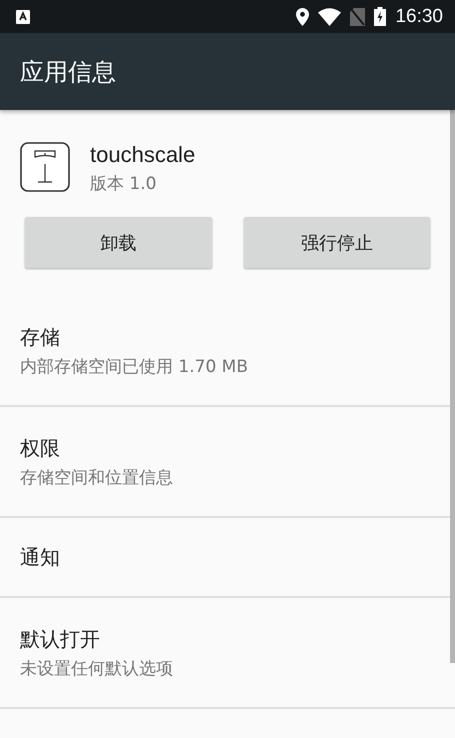 The height and width of the screenshot is (738, 455). Describe the element at coordinates (227, 336) in the screenshot. I see `setting-title: 存储` at that location.